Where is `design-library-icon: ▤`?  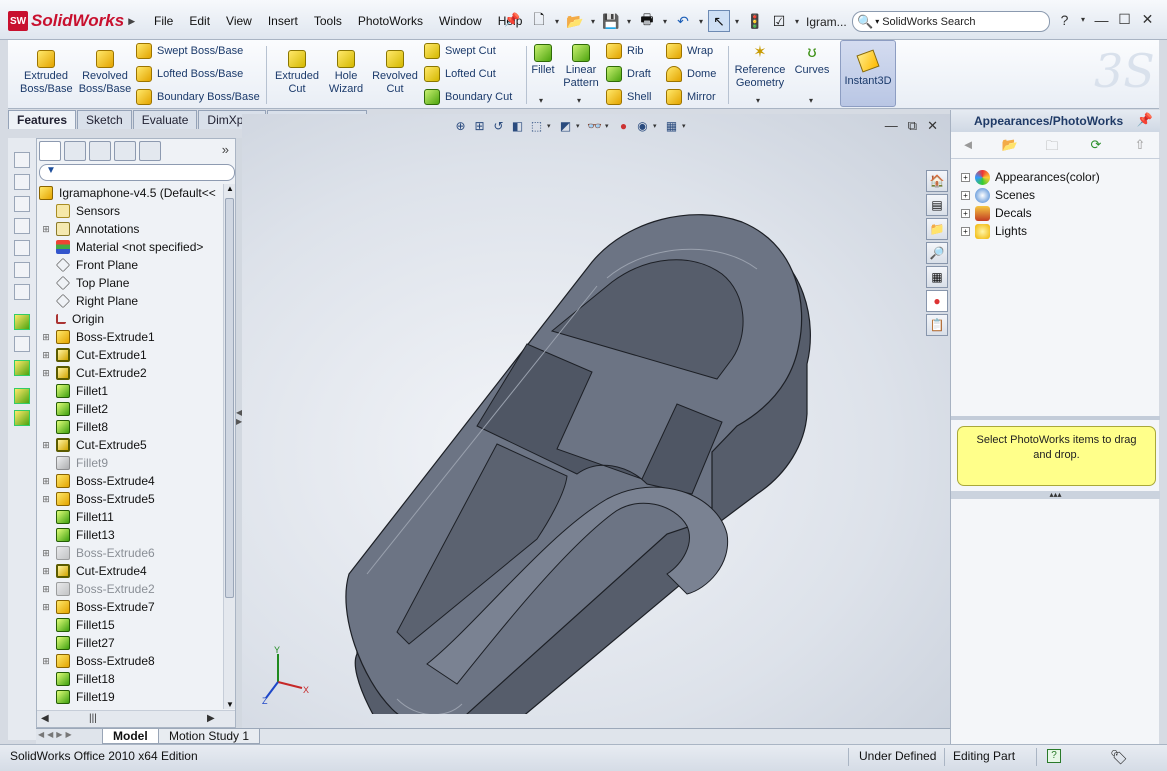
design-library-icon: ▤ is located at coordinates (937, 205).